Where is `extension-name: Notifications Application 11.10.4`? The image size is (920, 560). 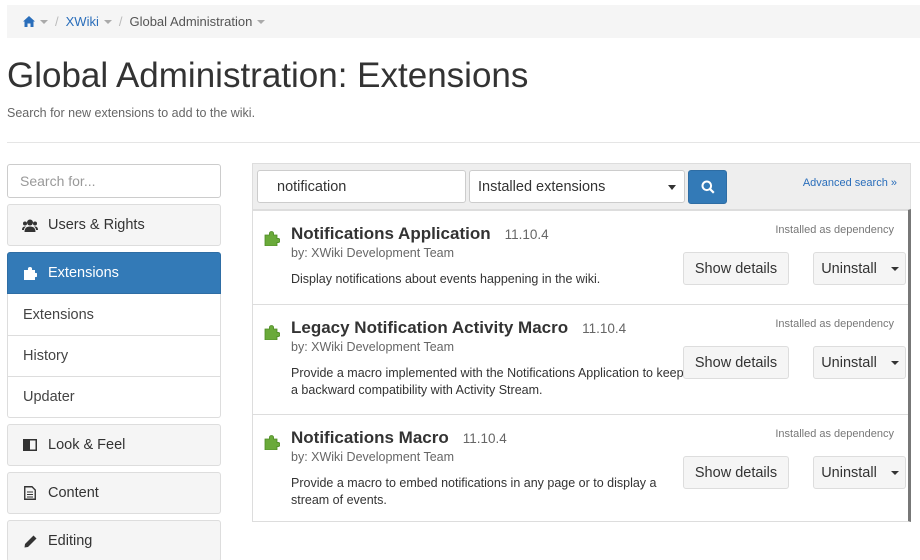 extension-name: Notifications Application 11.10.4 is located at coordinates (420, 234).